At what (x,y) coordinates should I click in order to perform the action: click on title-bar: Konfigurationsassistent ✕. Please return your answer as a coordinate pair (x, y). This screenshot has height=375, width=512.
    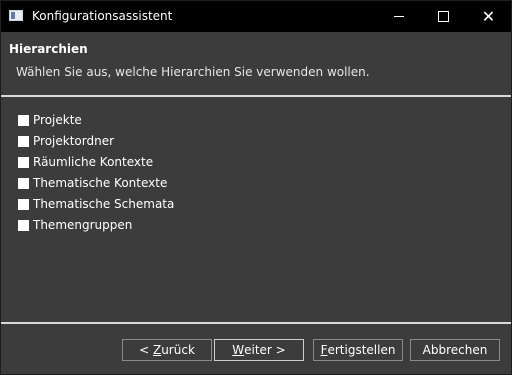
    Looking at the image, I should click on (256, 16).